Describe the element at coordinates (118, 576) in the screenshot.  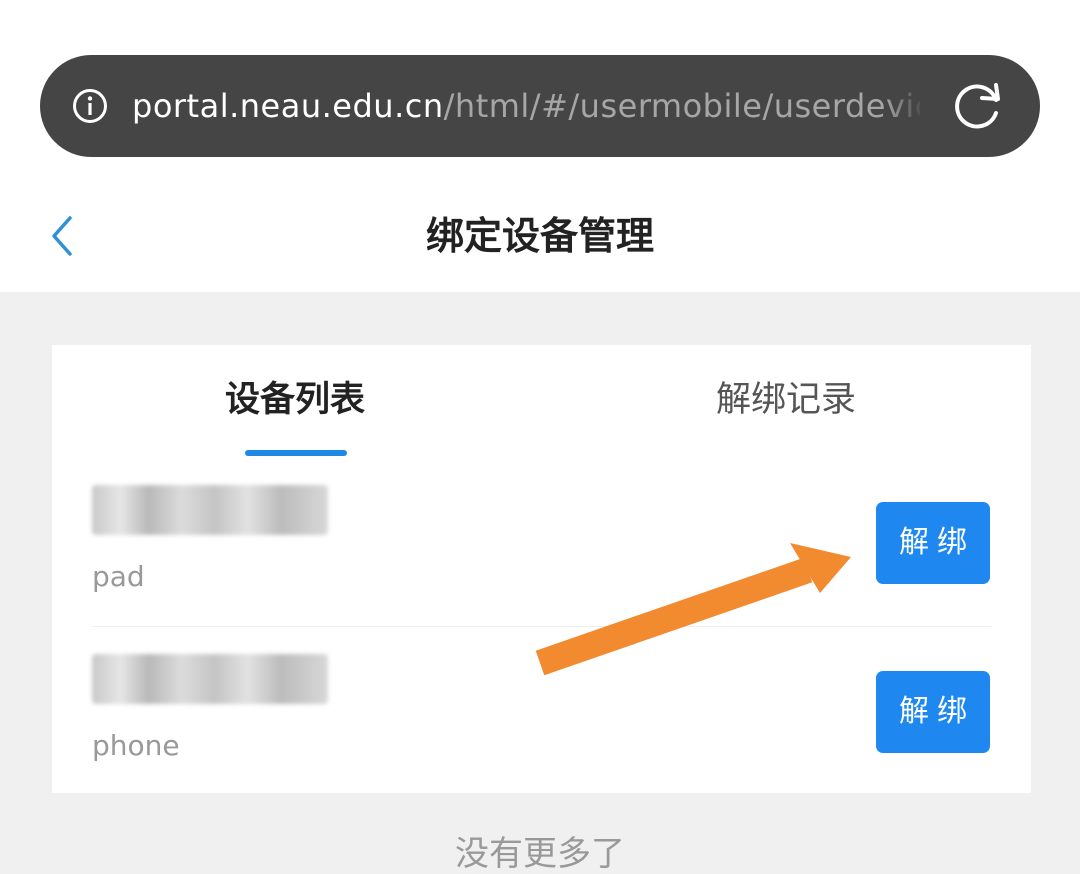
I see `device-type: pad` at that location.